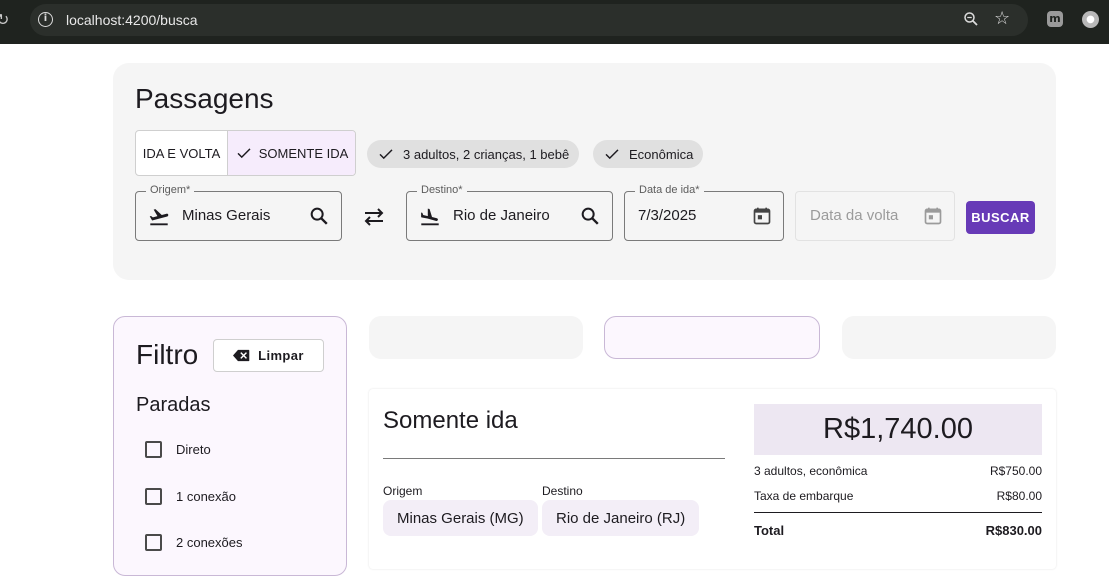 This screenshot has height=576, width=1109. What do you see at coordinates (501, 215) in the screenshot?
I see `destination-input: Rio de Janeiro` at bounding box center [501, 215].